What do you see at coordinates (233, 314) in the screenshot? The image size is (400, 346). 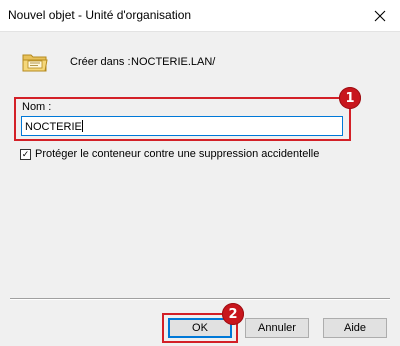 I see `annotation-badge-2: 2` at bounding box center [233, 314].